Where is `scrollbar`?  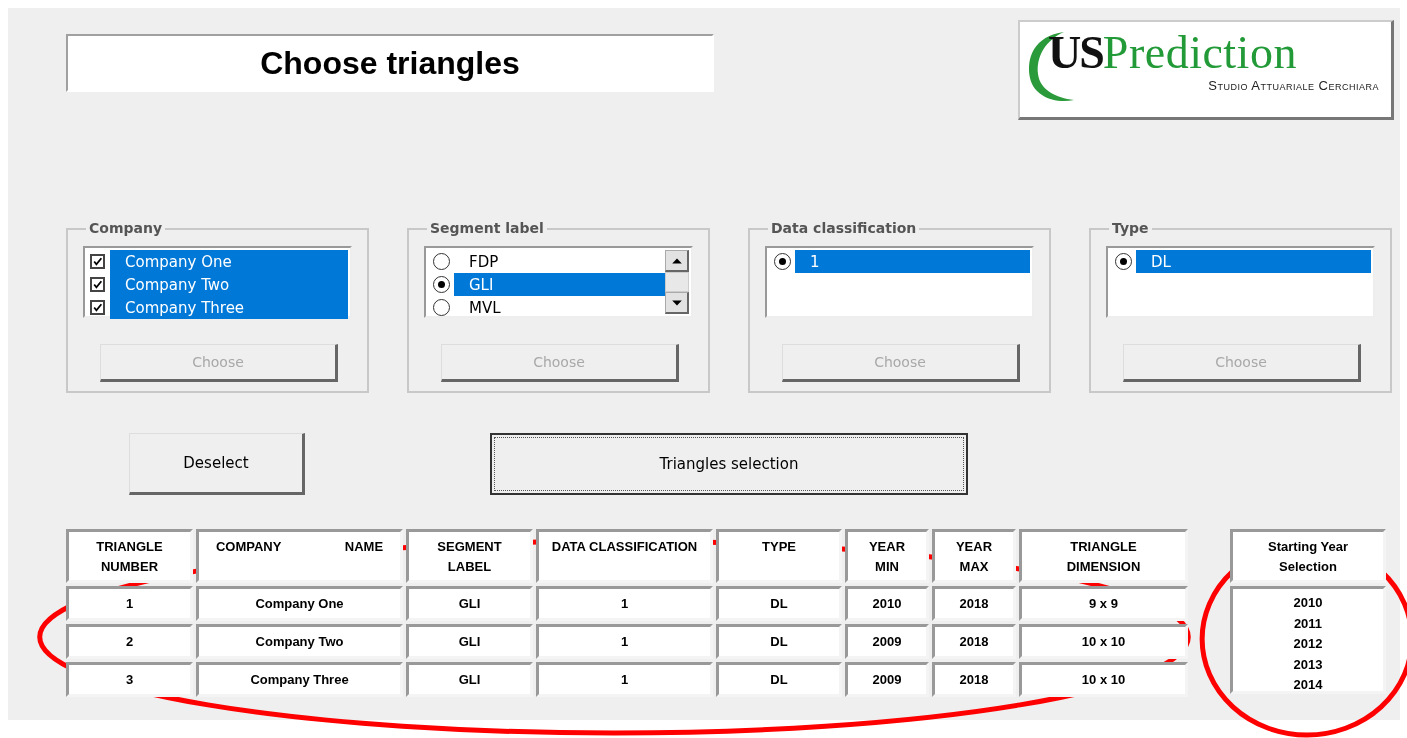
scrollbar is located at coordinates (677, 282).